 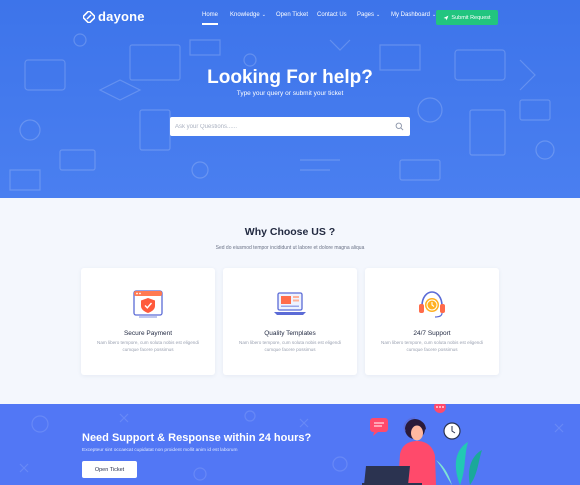 I want to click on open-ticket-button: Open Ticket, so click(x=109, y=469).